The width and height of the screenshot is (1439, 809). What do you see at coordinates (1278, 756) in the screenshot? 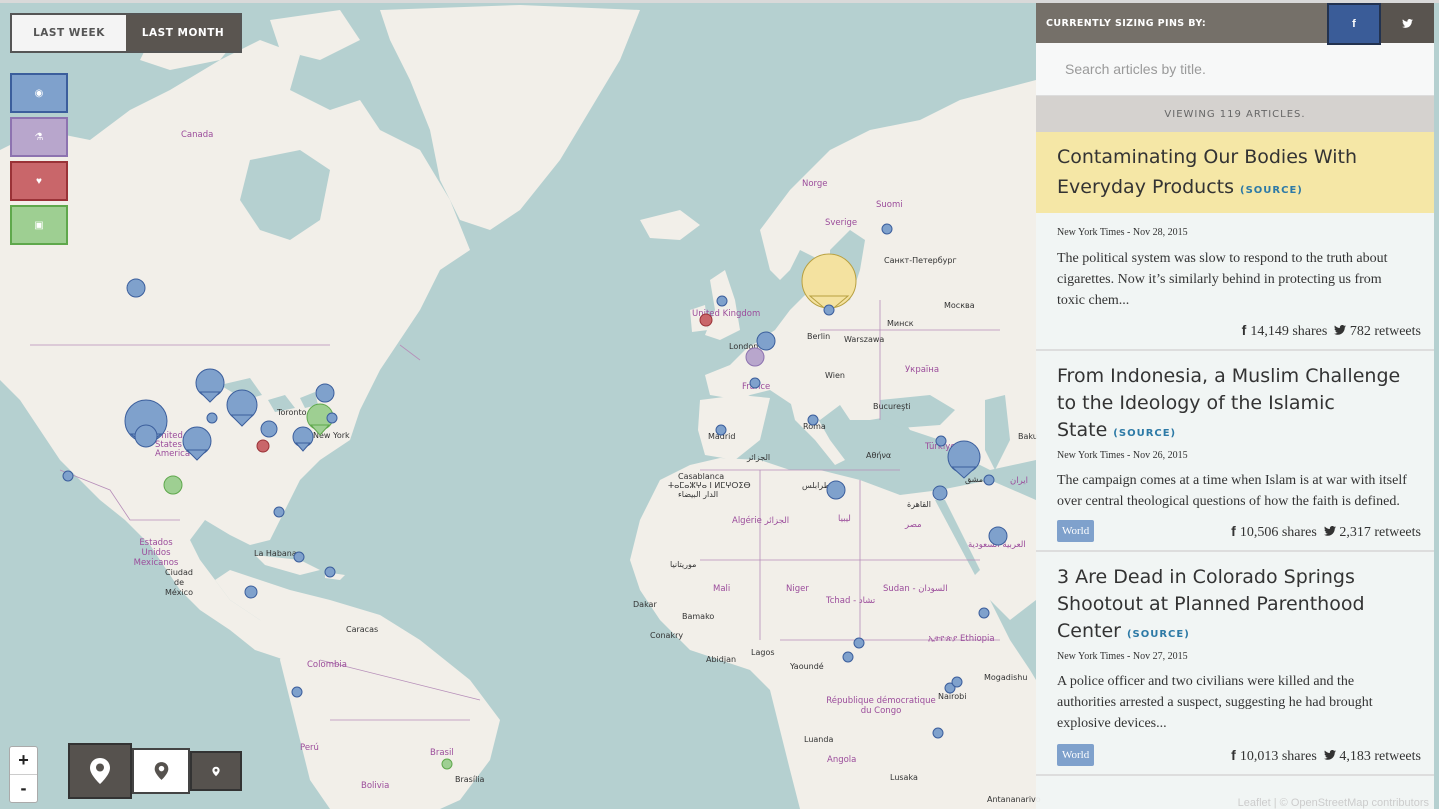
I see `share-count: 10,013 shares` at bounding box center [1278, 756].